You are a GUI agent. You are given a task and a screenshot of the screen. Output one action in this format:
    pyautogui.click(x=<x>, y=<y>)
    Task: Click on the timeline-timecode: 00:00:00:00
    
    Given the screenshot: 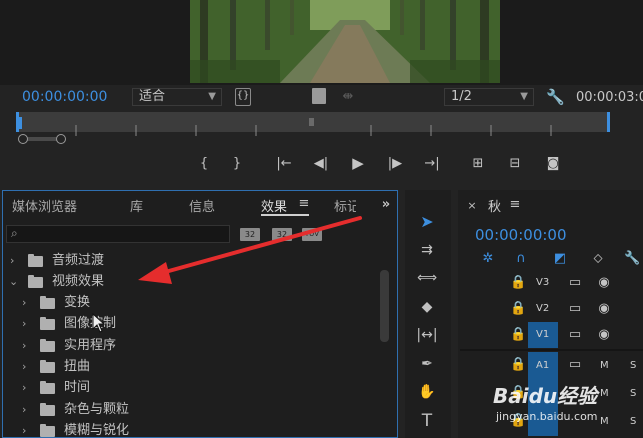 What is the action you would take?
    pyautogui.click(x=521, y=235)
    